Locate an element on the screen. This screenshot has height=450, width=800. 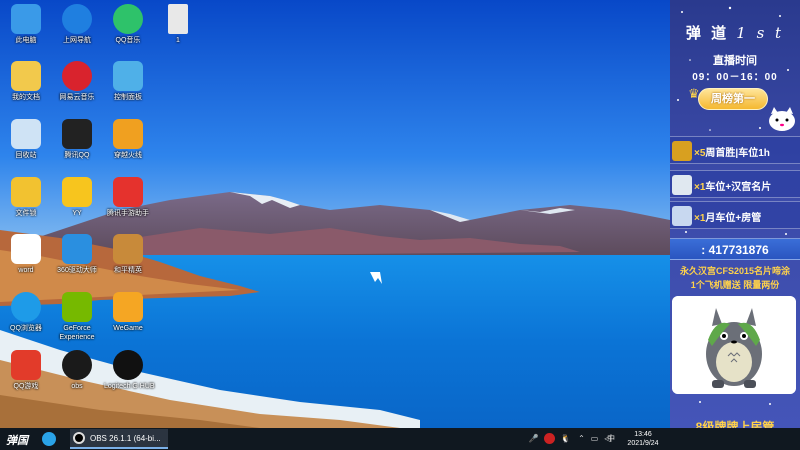
documents-folder-icon is located at coordinates (26, 76).